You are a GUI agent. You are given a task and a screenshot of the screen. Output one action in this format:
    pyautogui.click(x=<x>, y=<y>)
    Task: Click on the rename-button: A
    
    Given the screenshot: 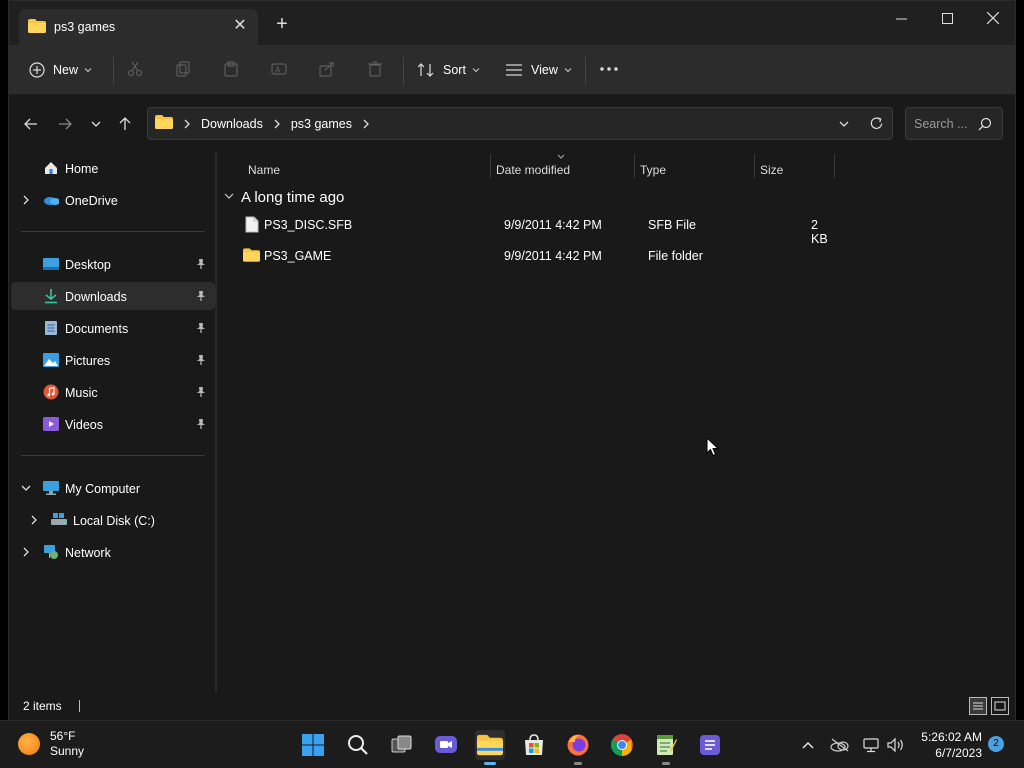 What is the action you would take?
    pyautogui.click(x=279, y=69)
    